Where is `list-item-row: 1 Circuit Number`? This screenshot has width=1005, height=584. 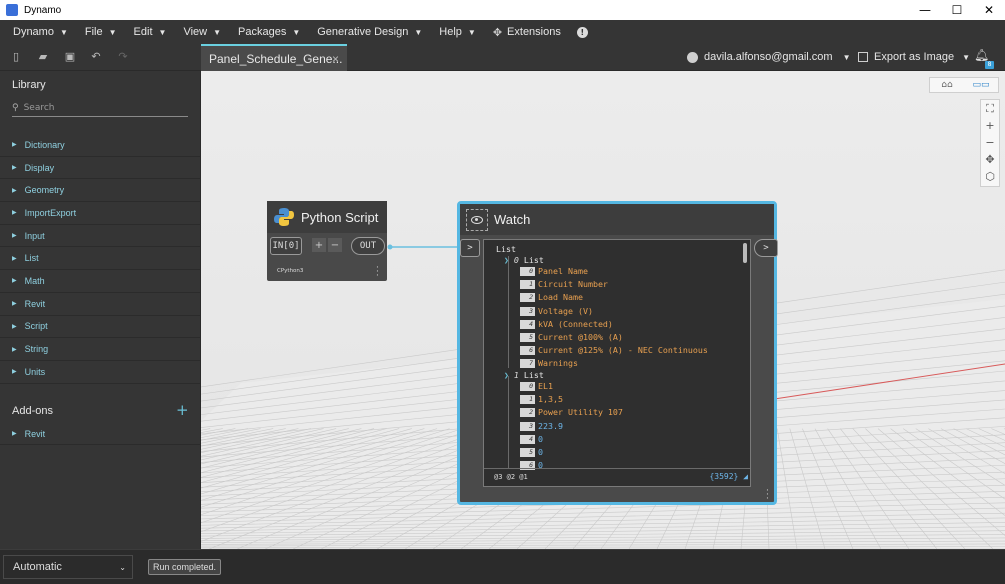 list-item-row: 1 Circuit Number is located at coordinates (564, 284).